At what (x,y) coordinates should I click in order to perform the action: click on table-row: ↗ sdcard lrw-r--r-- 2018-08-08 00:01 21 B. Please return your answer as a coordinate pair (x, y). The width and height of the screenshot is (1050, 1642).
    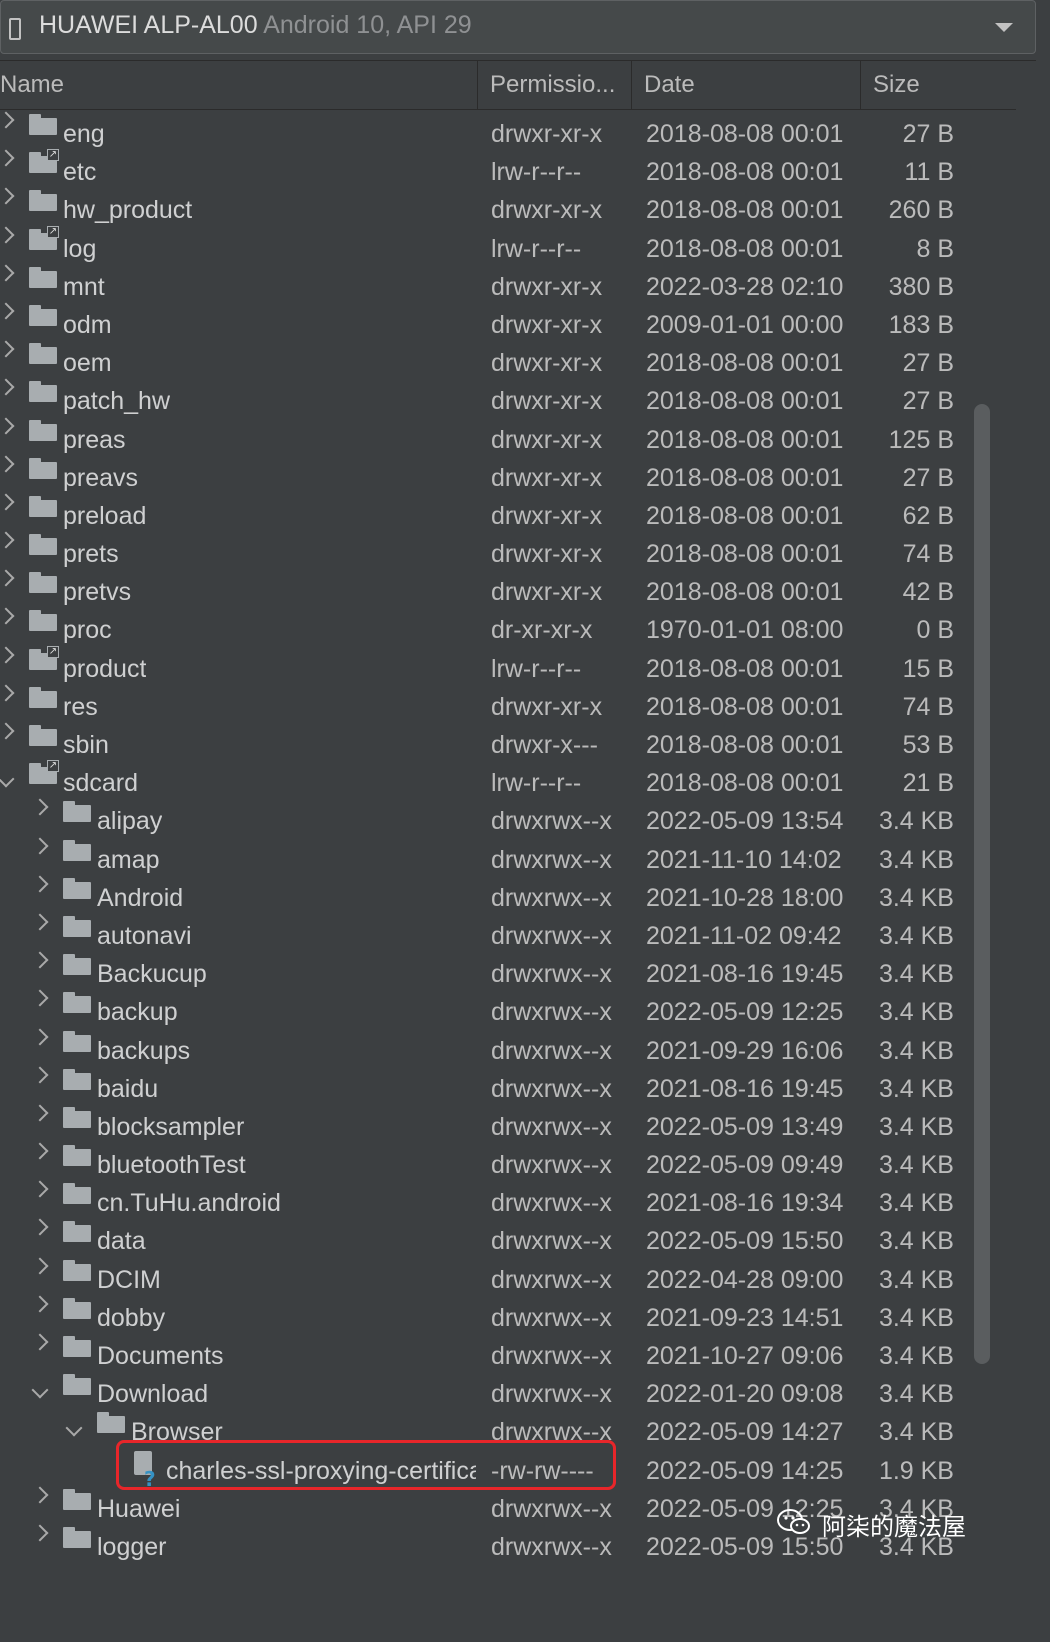
    Looking at the image, I should click on (508, 780).